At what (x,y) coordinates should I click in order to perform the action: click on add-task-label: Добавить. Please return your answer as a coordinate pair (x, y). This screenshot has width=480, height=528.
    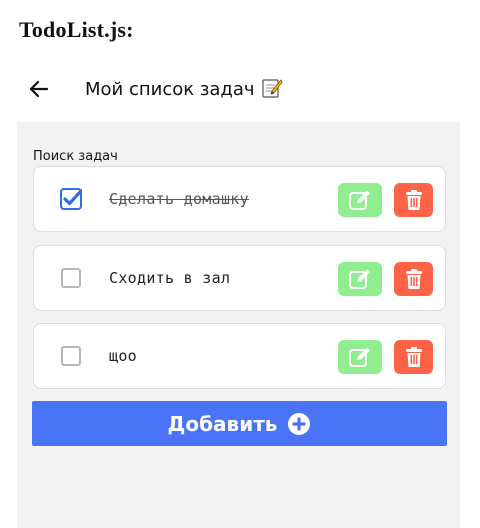
    Looking at the image, I should click on (222, 423).